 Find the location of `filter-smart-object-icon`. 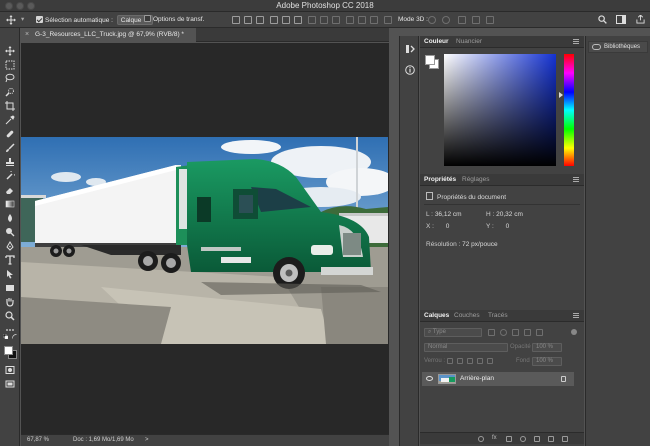

filter-smart-object-icon is located at coordinates (539, 332).